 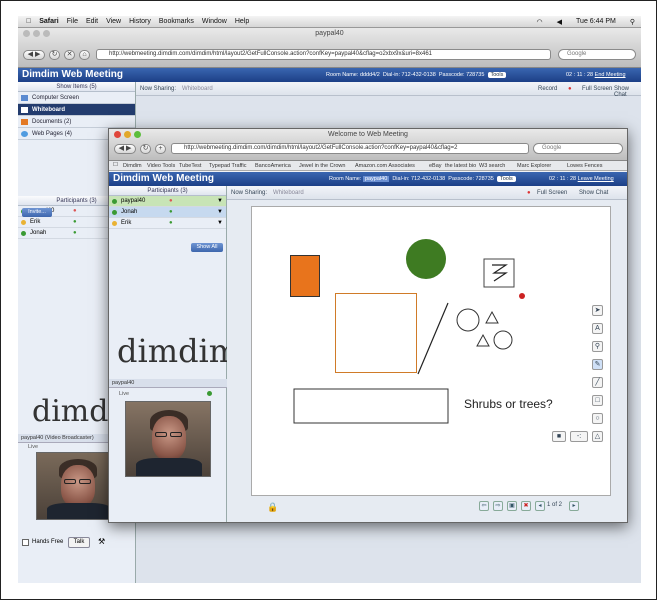 I want to click on fg-show-chat: Show Chat, so click(x=593, y=193).